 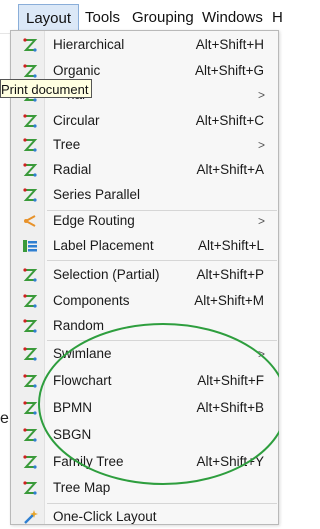 What do you see at coordinates (82, 353) in the screenshot?
I see `menu-item-label: Swimlane` at bounding box center [82, 353].